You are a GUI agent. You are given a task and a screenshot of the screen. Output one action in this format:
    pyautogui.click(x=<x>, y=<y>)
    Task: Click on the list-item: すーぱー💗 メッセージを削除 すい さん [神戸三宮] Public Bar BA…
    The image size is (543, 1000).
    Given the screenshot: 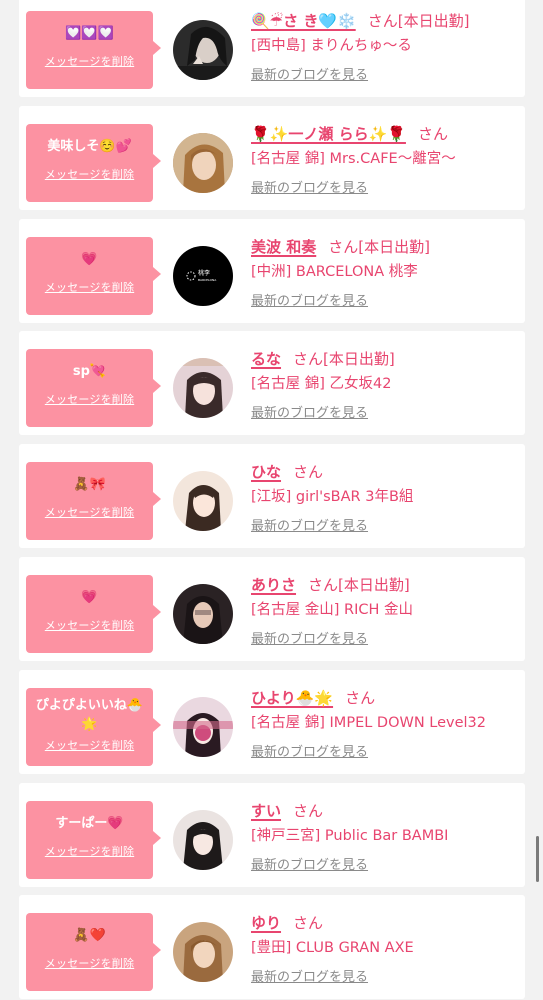 What is the action you would take?
    pyautogui.click(x=272, y=834)
    